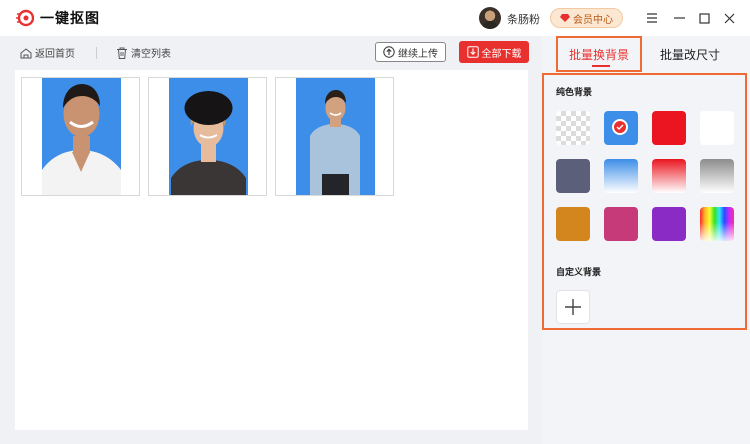  Describe the element at coordinates (669, 224) in the screenshot. I see `swatch-purple` at that location.